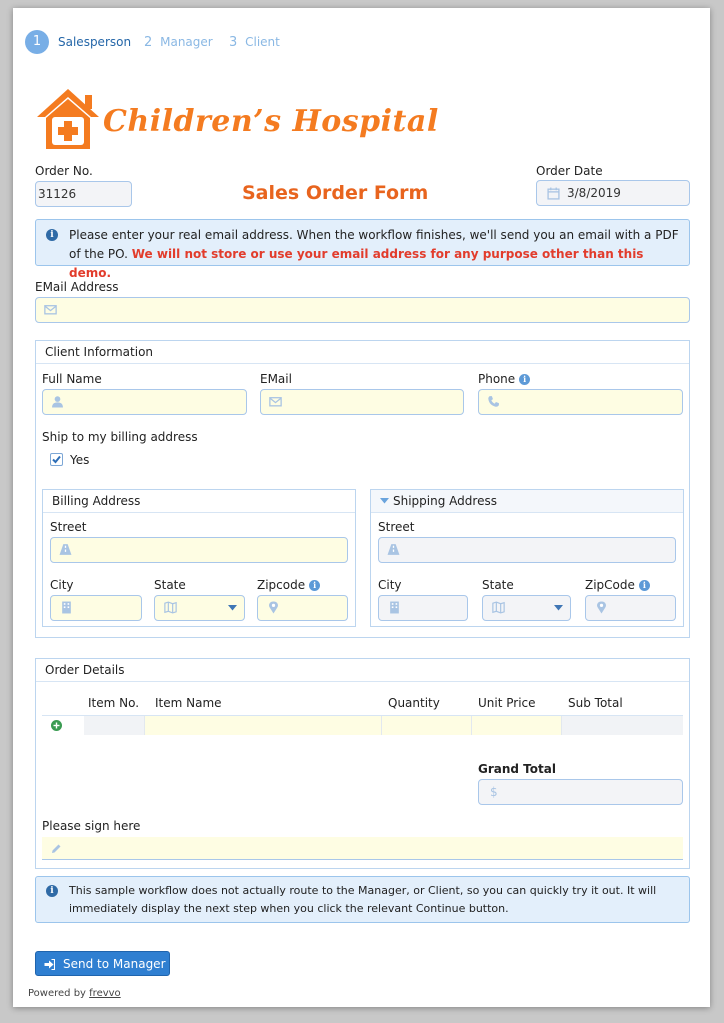  I want to click on email-address-input, so click(362, 310).